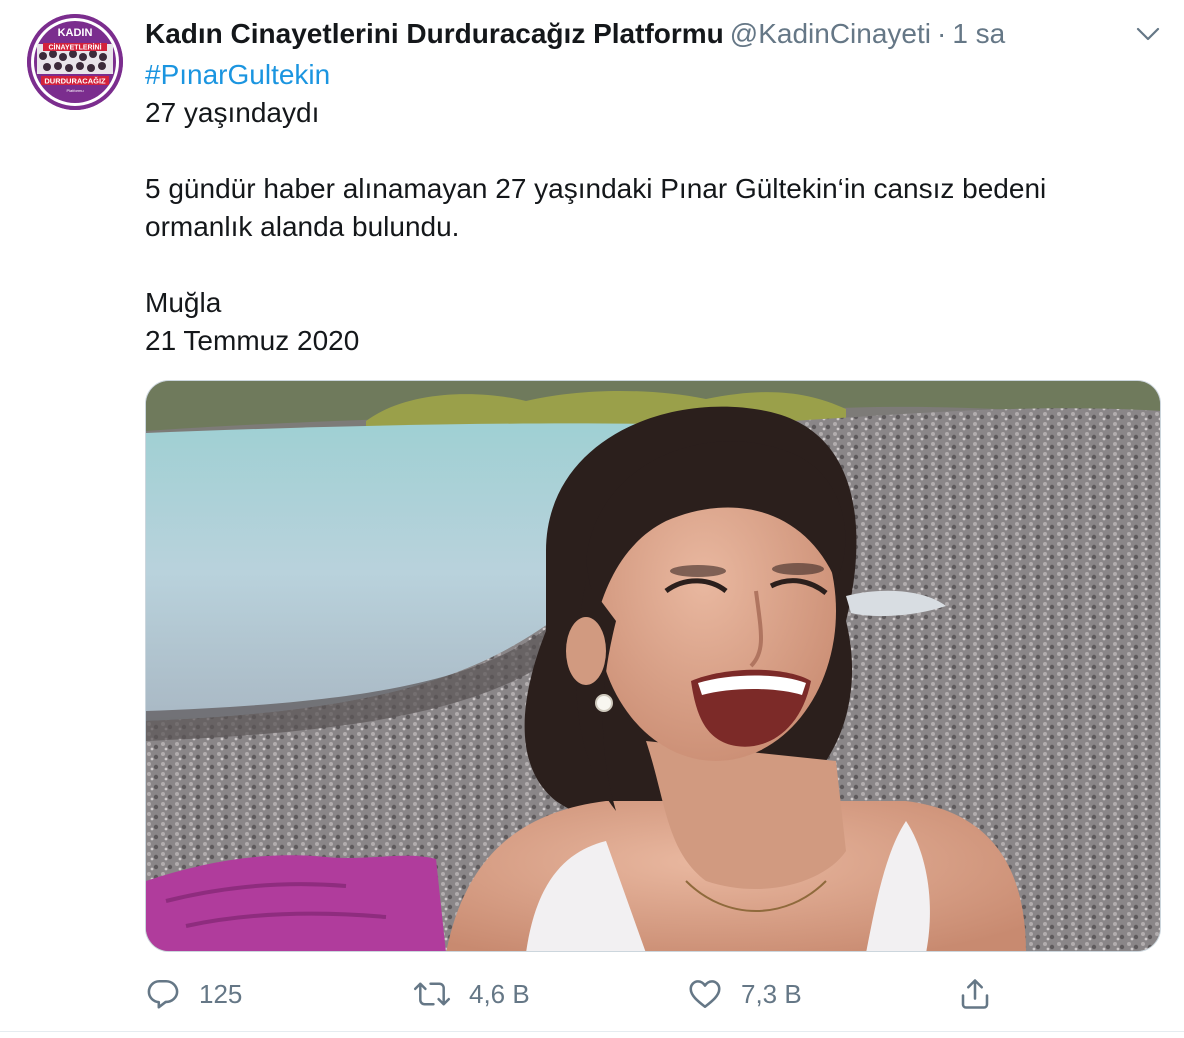 The height and width of the screenshot is (1038, 1184). Describe the element at coordinates (183, 302) in the screenshot. I see `tweet-line-place: Muğla` at that location.